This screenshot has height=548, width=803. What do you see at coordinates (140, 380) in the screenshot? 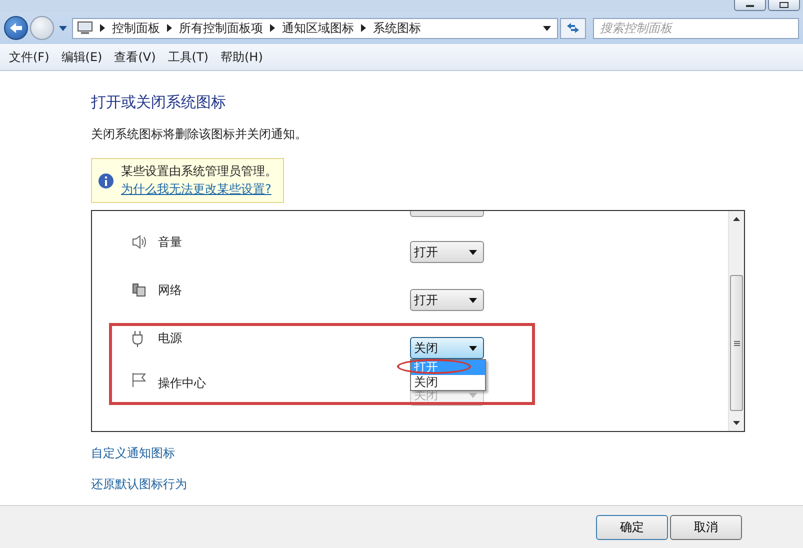
I see `flag-icon` at bounding box center [140, 380].